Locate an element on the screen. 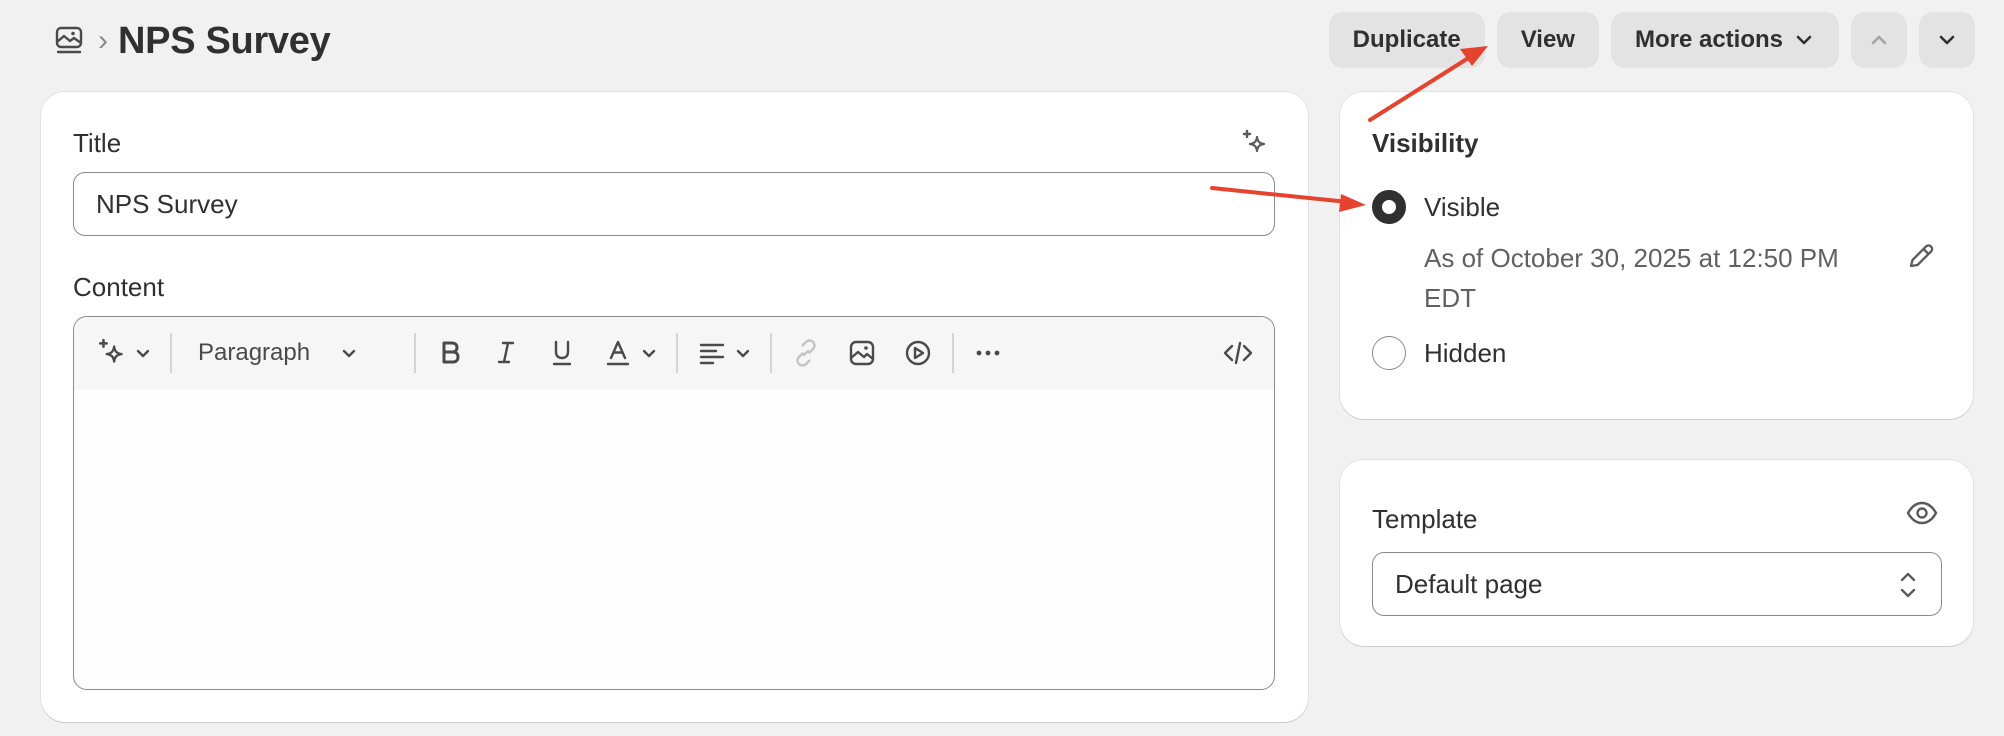  visible-label: Visible is located at coordinates (1462, 206).